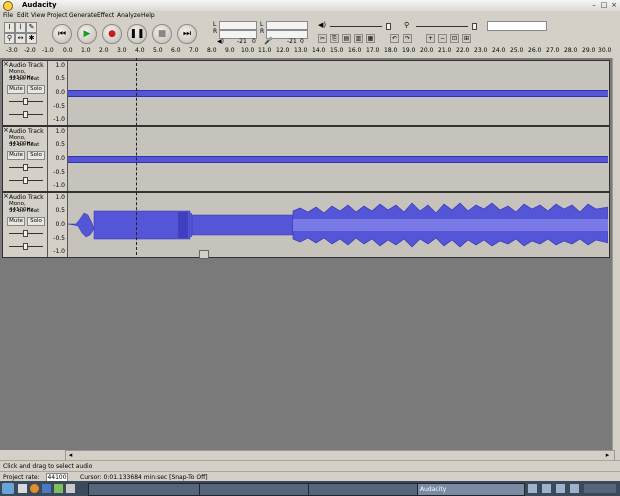 The width and height of the screenshot is (620, 496). Describe the element at coordinates (30, 197) in the screenshot. I see `track-3-name: Audio Track` at that location.